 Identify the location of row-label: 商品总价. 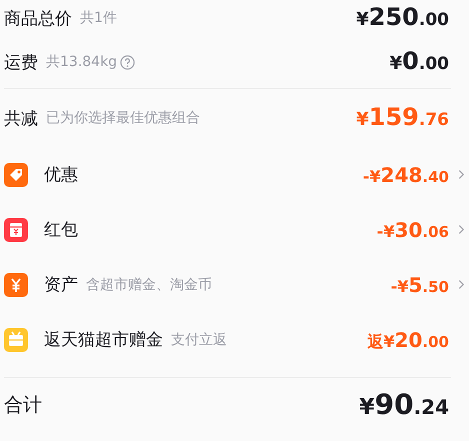
(38, 19).